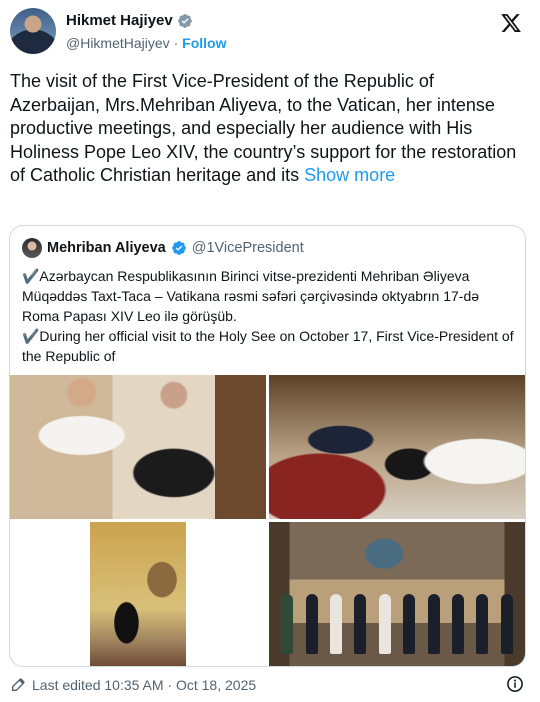  Describe the element at coordinates (204, 43) in the screenshot. I see `follow-button: Follow` at that location.